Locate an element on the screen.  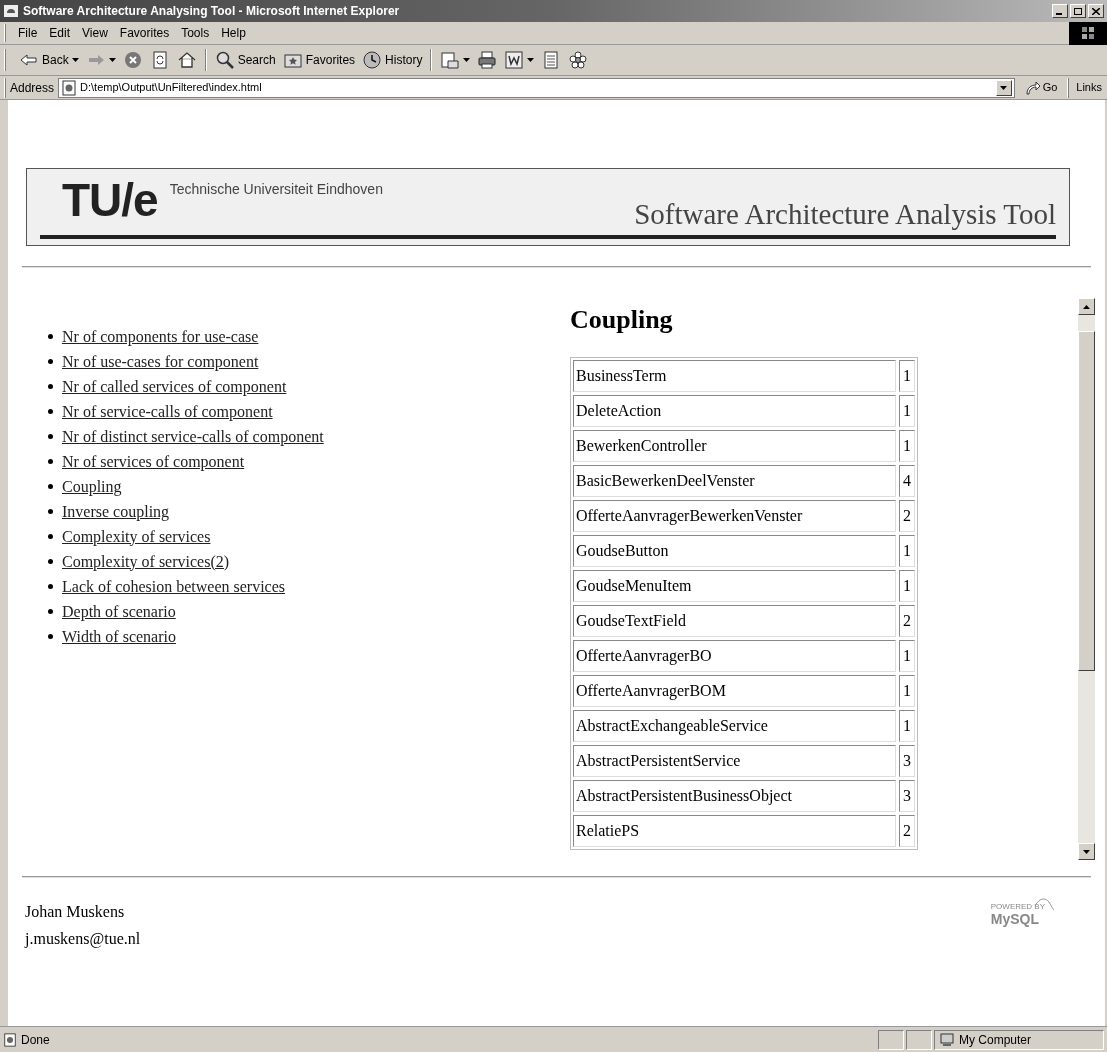
maximize-button is located at coordinates (1078, 11).